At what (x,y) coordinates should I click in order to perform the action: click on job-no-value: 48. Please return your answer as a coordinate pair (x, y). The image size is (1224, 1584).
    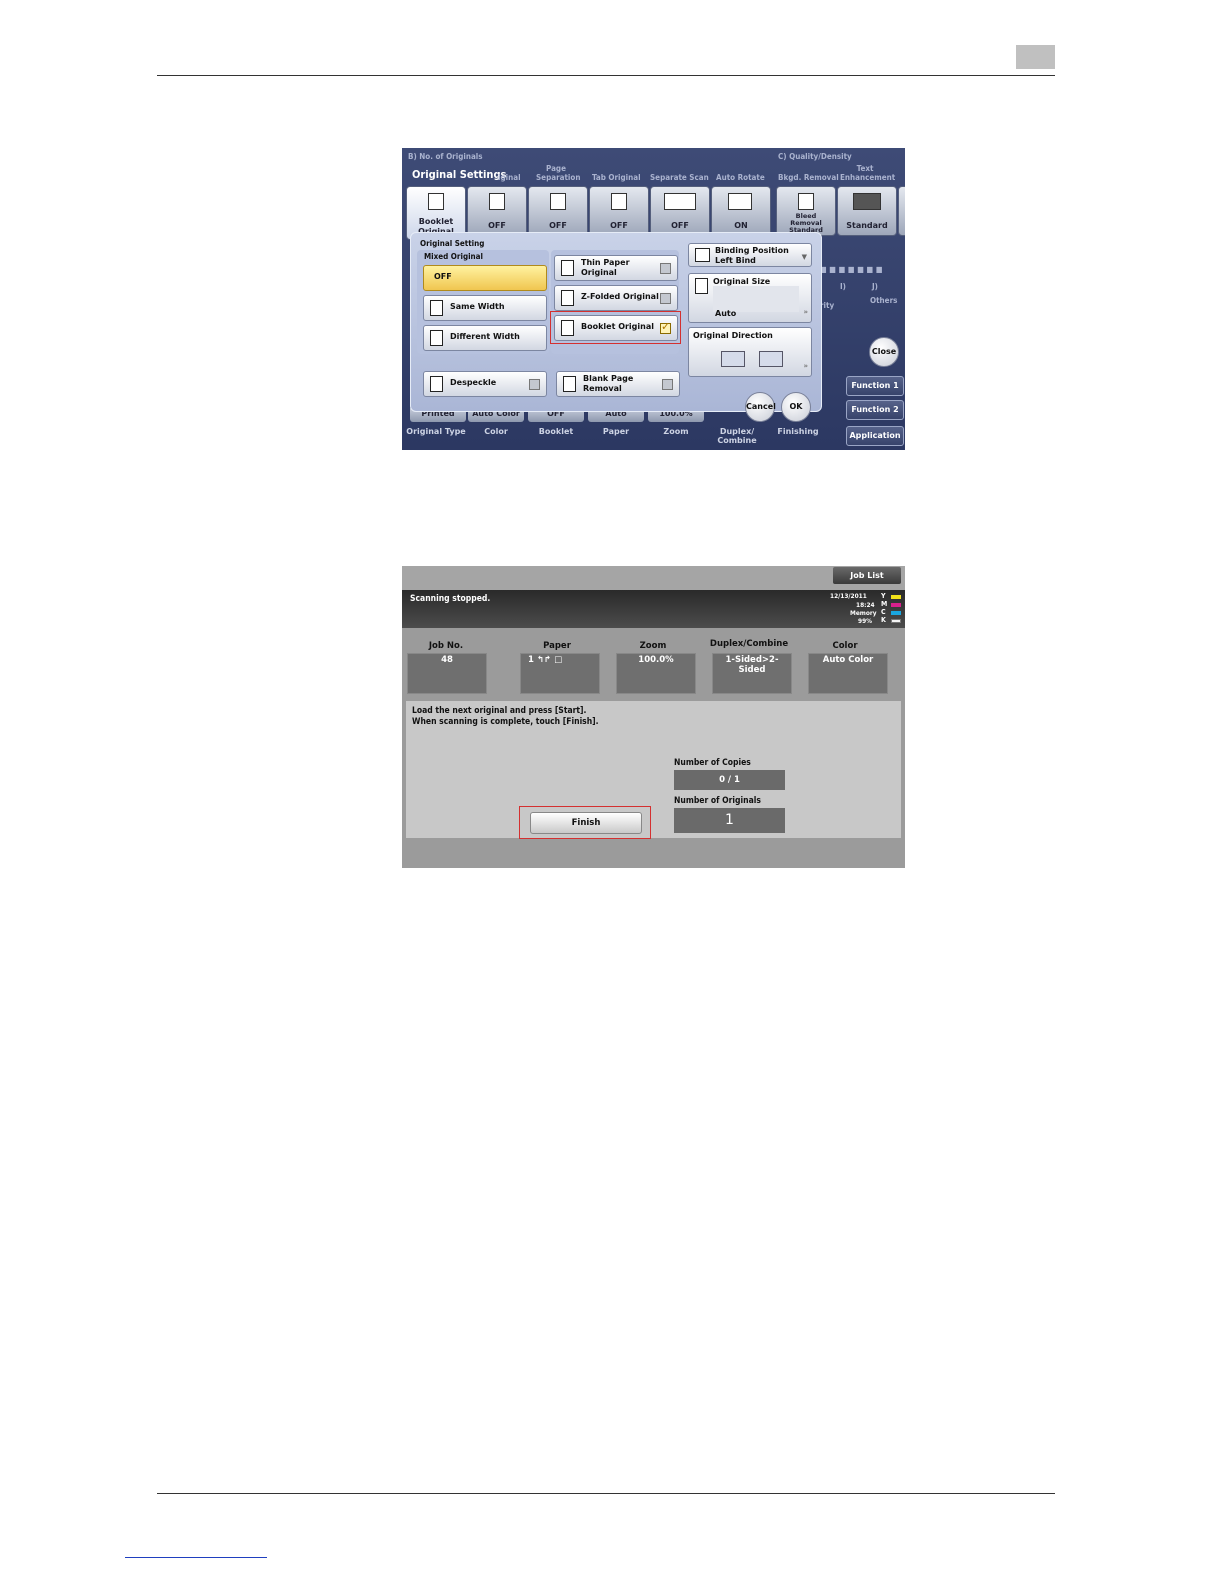
    Looking at the image, I should click on (447, 660).